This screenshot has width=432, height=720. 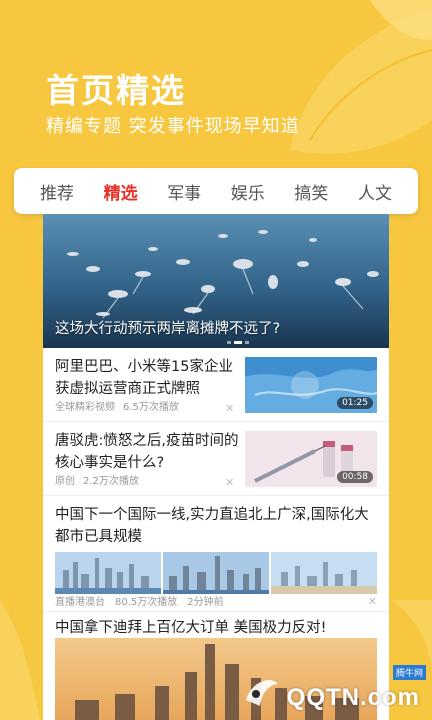 I want to click on page-title: 首页精选, so click(x=116, y=90).